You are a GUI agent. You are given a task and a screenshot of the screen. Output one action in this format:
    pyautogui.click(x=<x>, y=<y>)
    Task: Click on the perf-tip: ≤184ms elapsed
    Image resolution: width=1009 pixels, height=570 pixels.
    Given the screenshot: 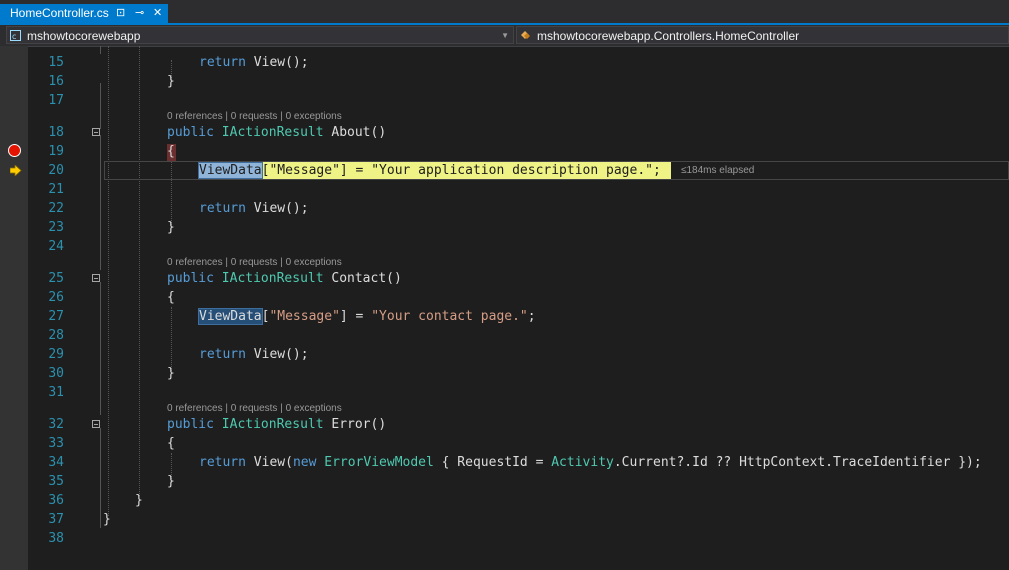 What is the action you would take?
    pyautogui.click(x=717, y=170)
    